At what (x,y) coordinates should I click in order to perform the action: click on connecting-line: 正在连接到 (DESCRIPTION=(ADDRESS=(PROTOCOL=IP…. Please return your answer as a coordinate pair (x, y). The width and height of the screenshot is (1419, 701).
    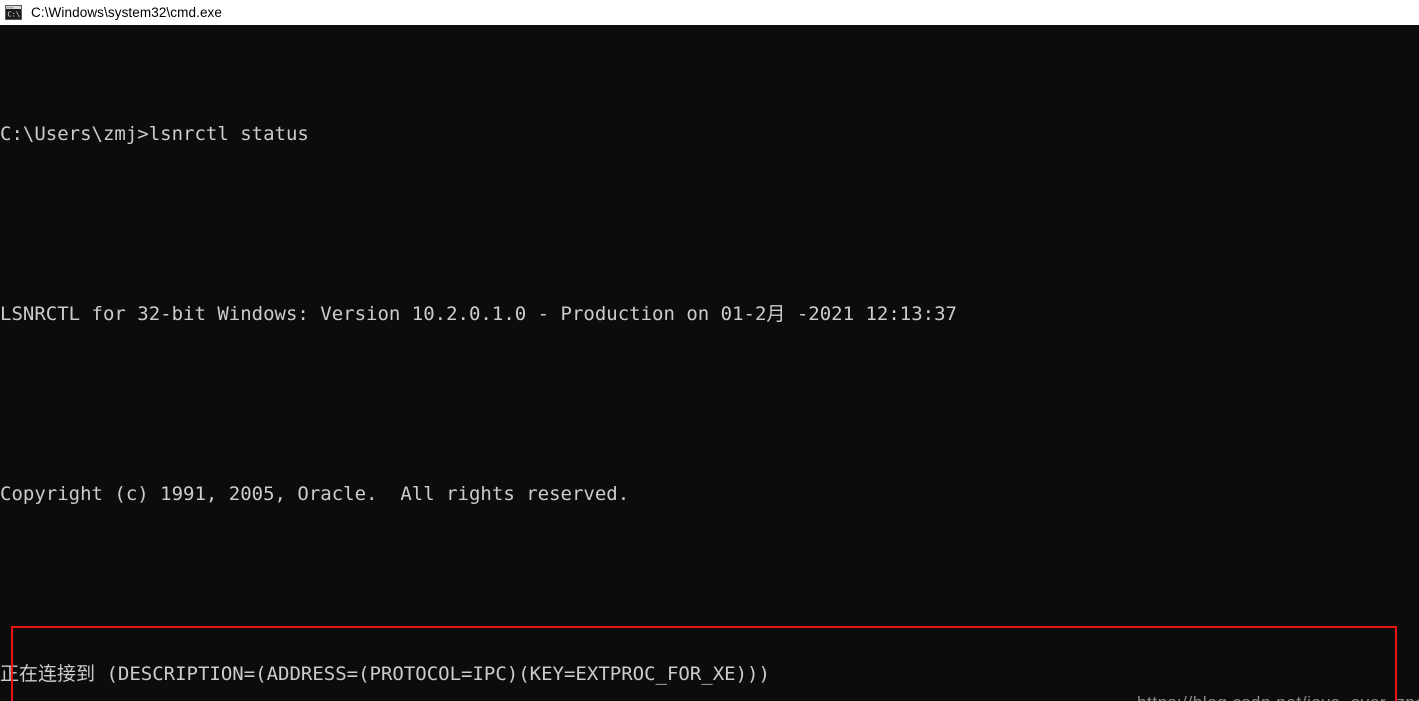
    Looking at the image, I should click on (385, 674).